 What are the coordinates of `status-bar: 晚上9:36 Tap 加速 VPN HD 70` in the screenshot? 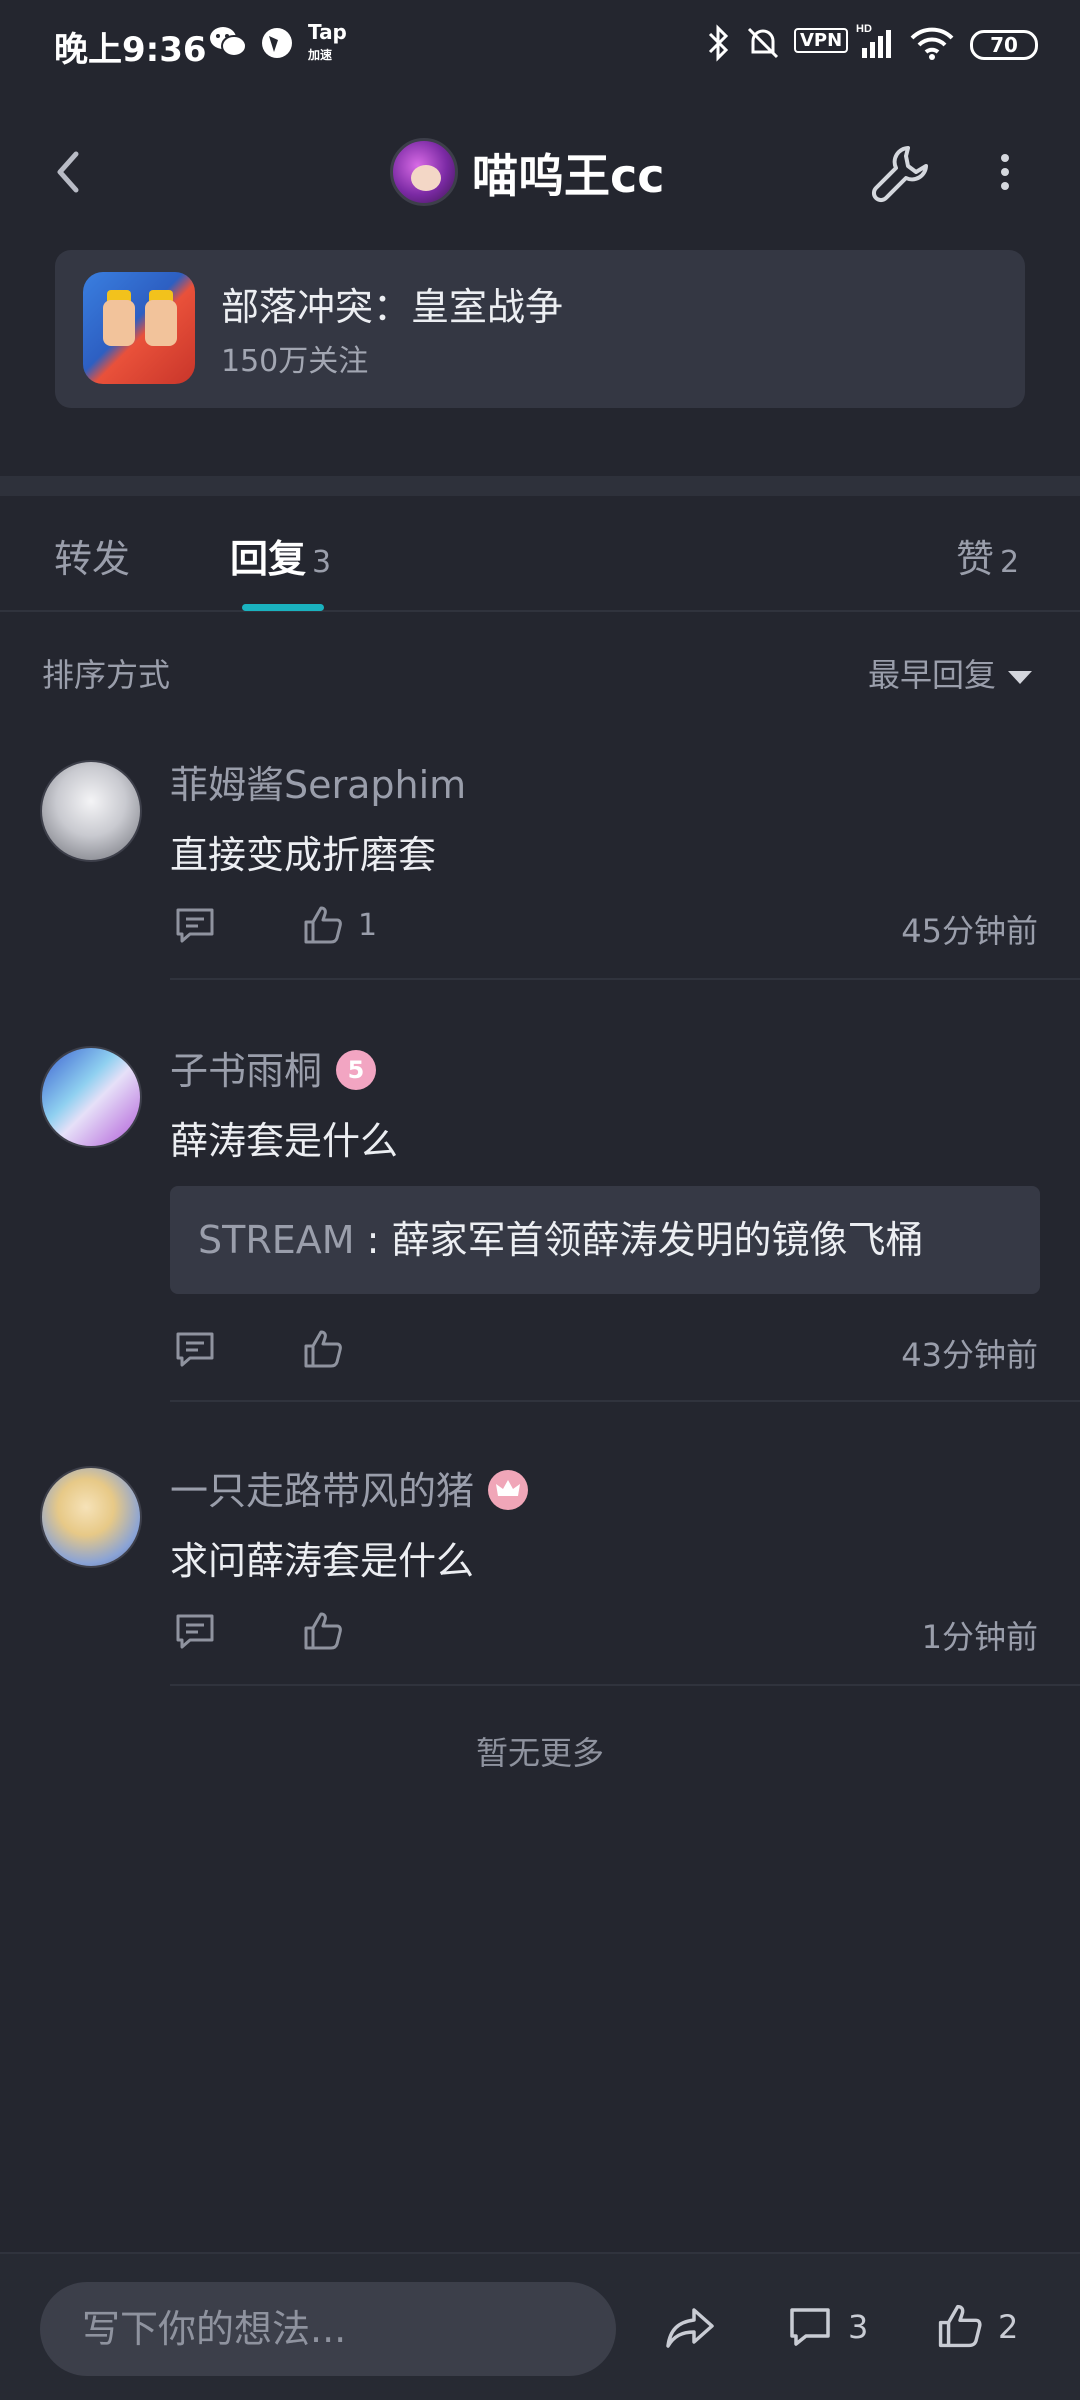 It's located at (540, 45).